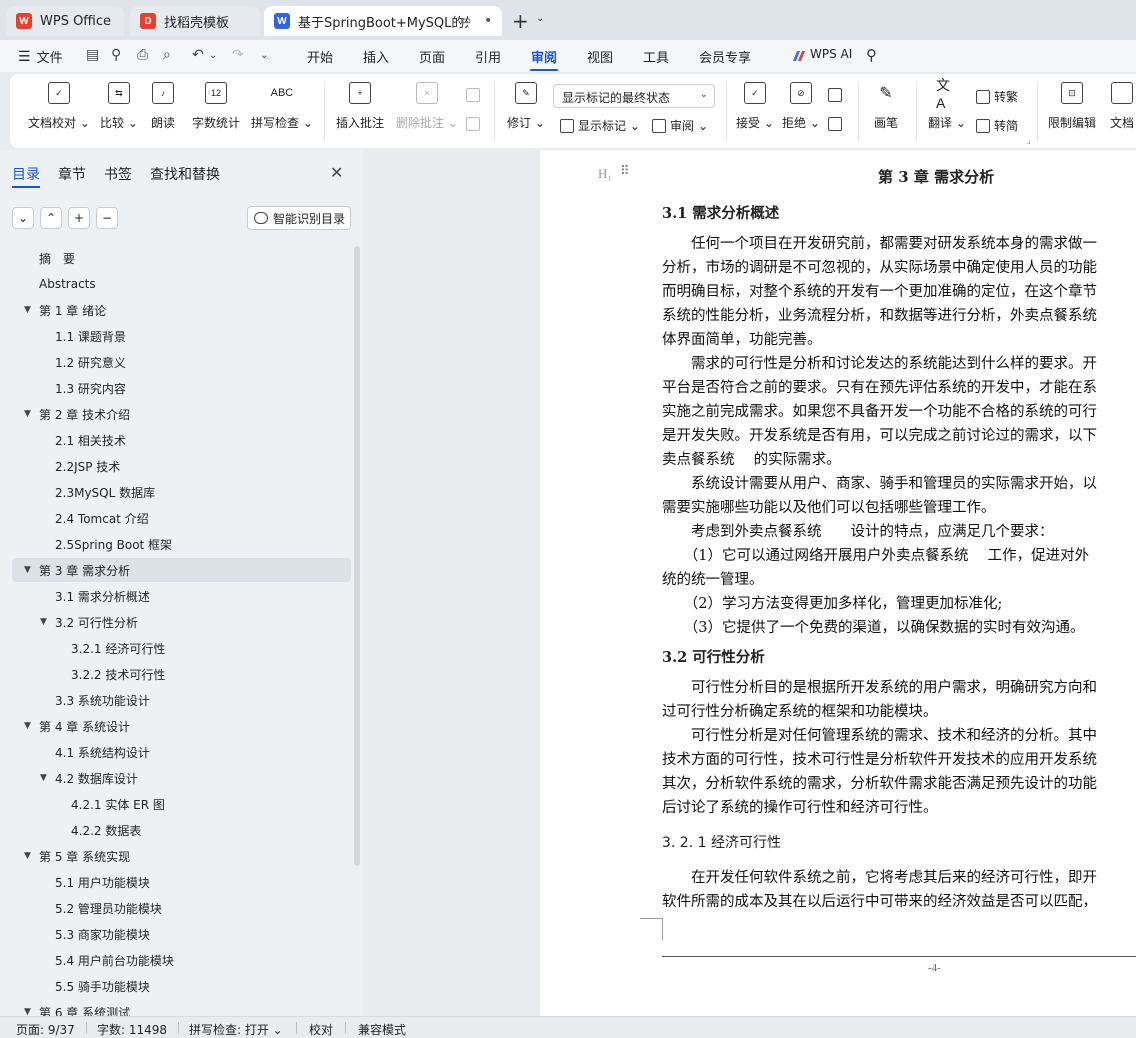 This screenshot has width=1136, height=1038. What do you see at coordinates (176, 856) in the screenshot?
I see `toc-item: ▼ 第 5 章 系统实现` at bounding box center [176, 856].